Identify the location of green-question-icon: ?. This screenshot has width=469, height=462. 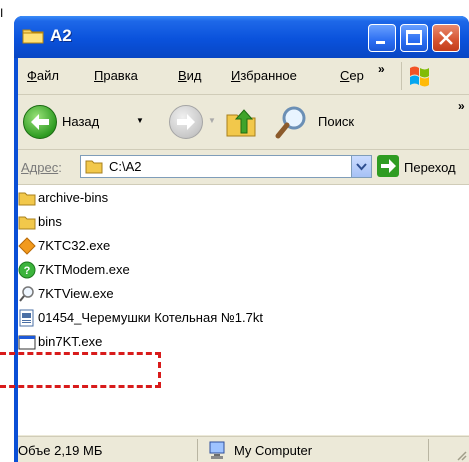
(27, 270).